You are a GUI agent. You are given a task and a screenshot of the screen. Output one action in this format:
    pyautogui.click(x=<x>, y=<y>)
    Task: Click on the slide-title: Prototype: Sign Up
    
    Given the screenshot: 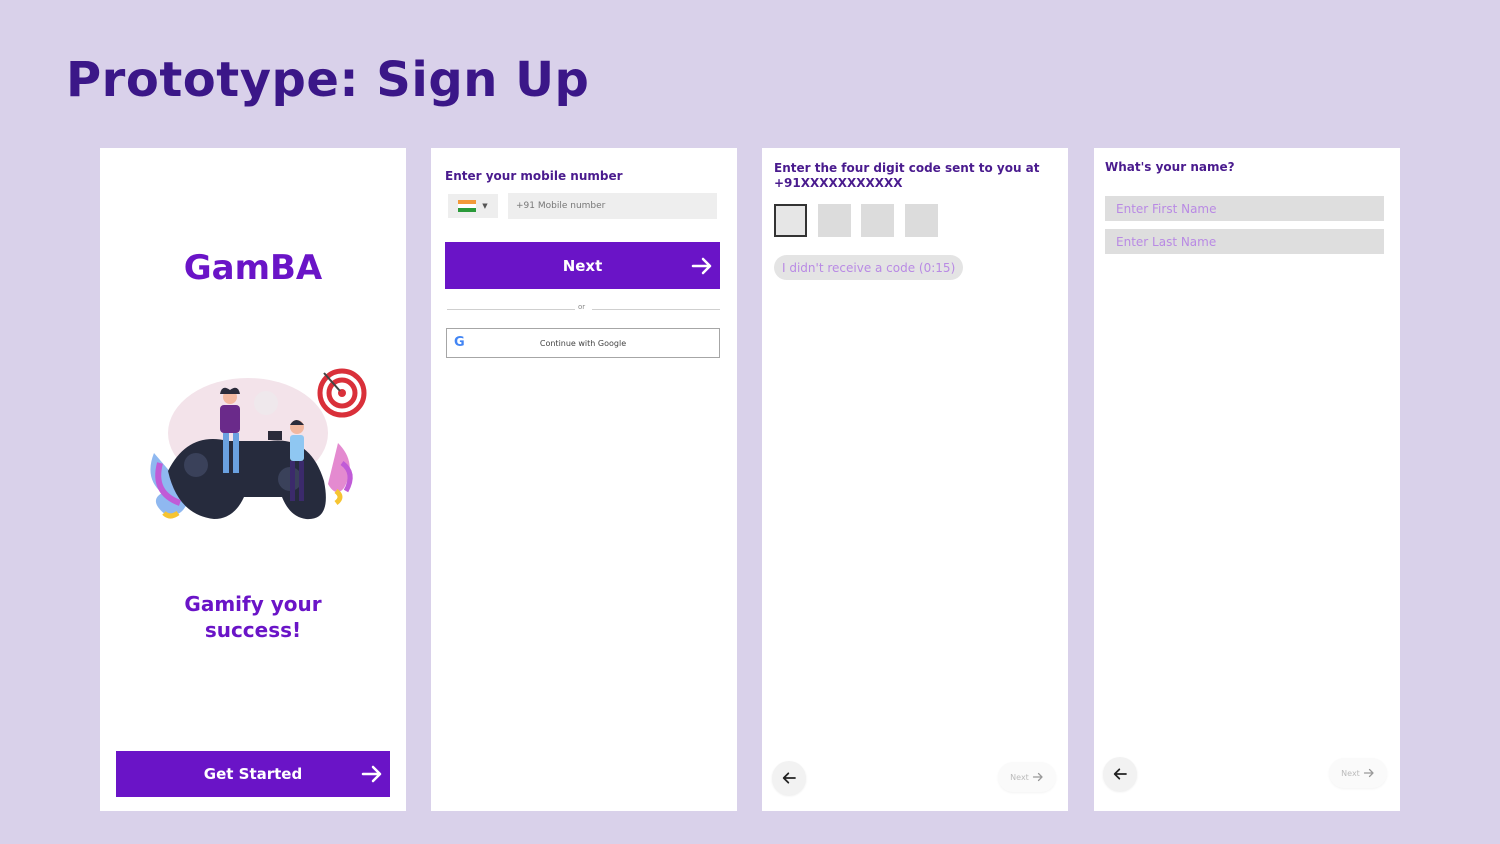 What is the action you would take?
    pyautogui.click(x=328, y=80)
    